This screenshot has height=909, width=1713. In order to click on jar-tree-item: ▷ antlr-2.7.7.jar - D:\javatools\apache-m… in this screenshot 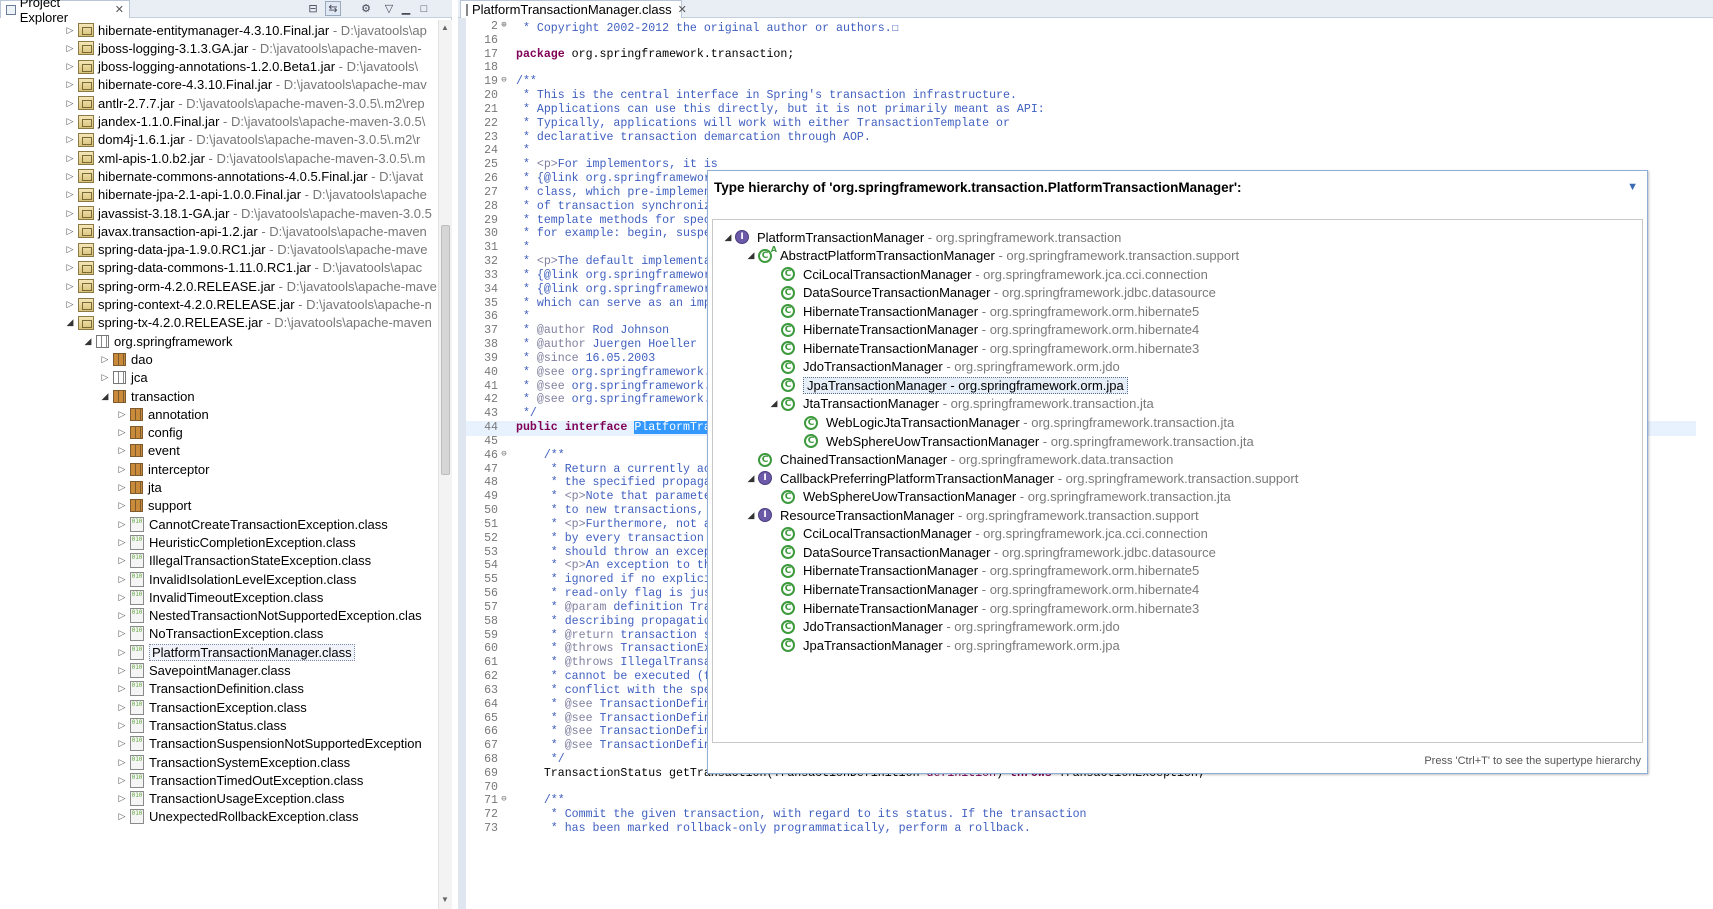, I will do `click(244, 103)`.